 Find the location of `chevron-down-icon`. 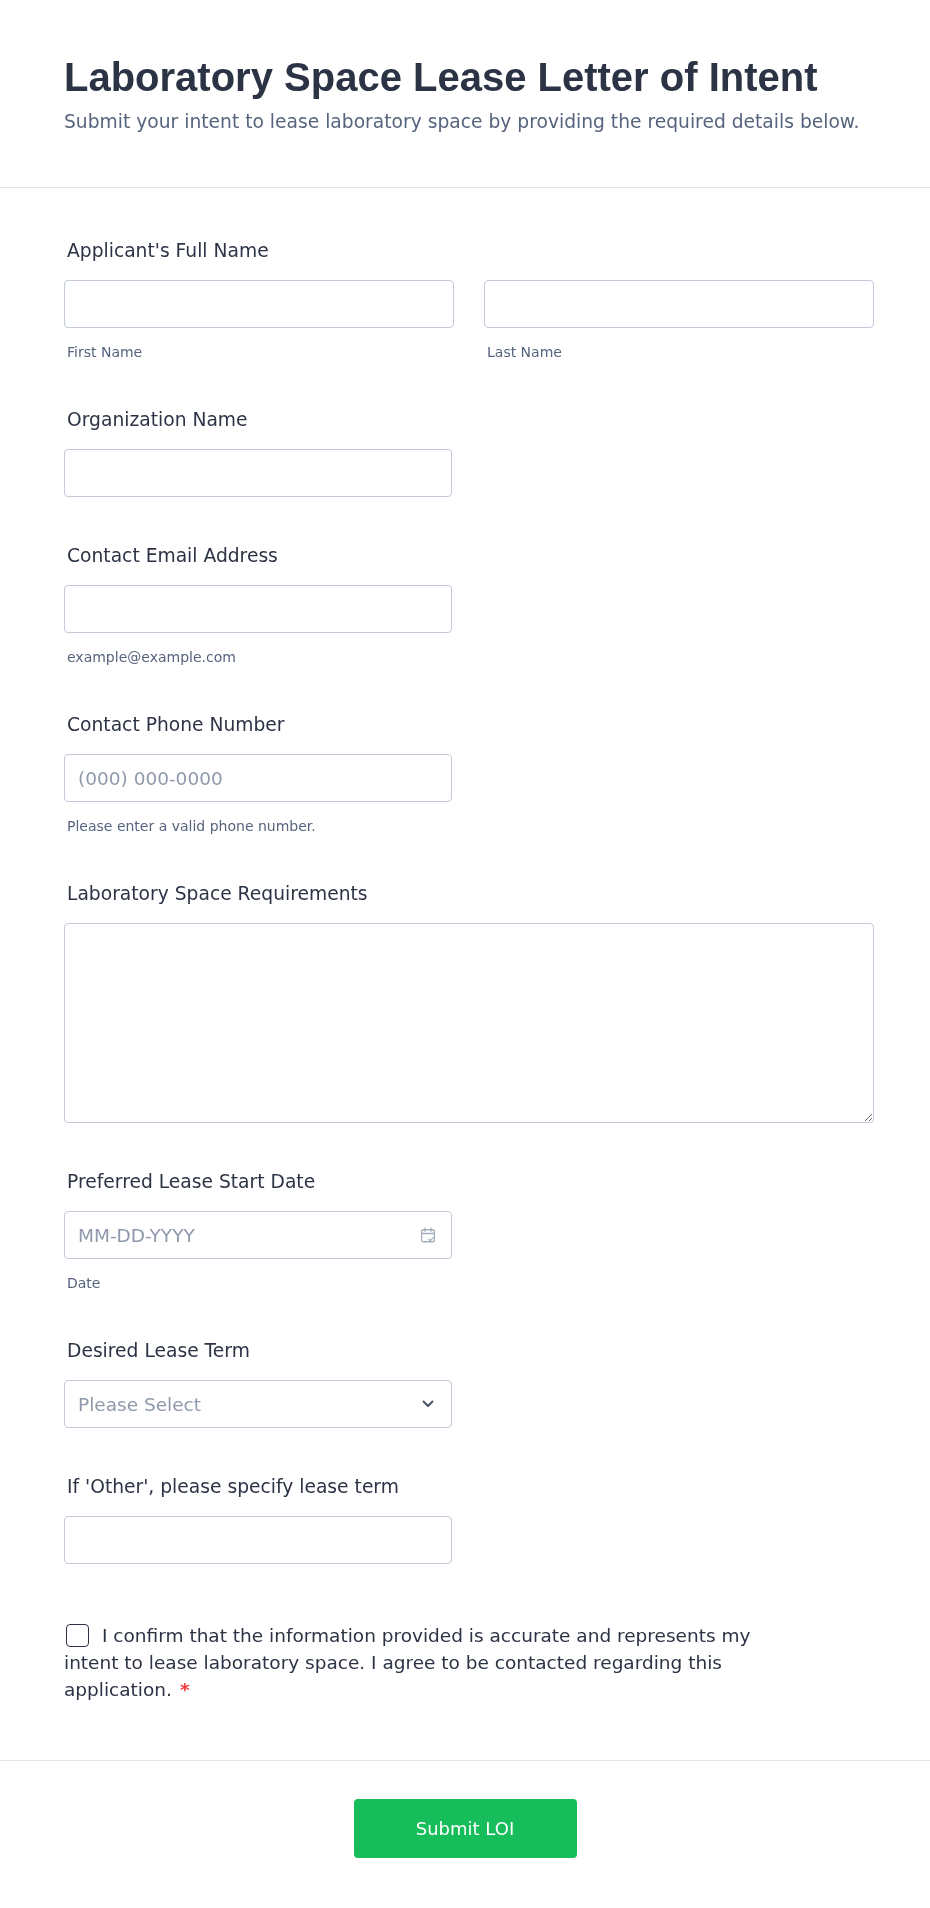

chevron-down-icon is located at coordinates (428, 1404).